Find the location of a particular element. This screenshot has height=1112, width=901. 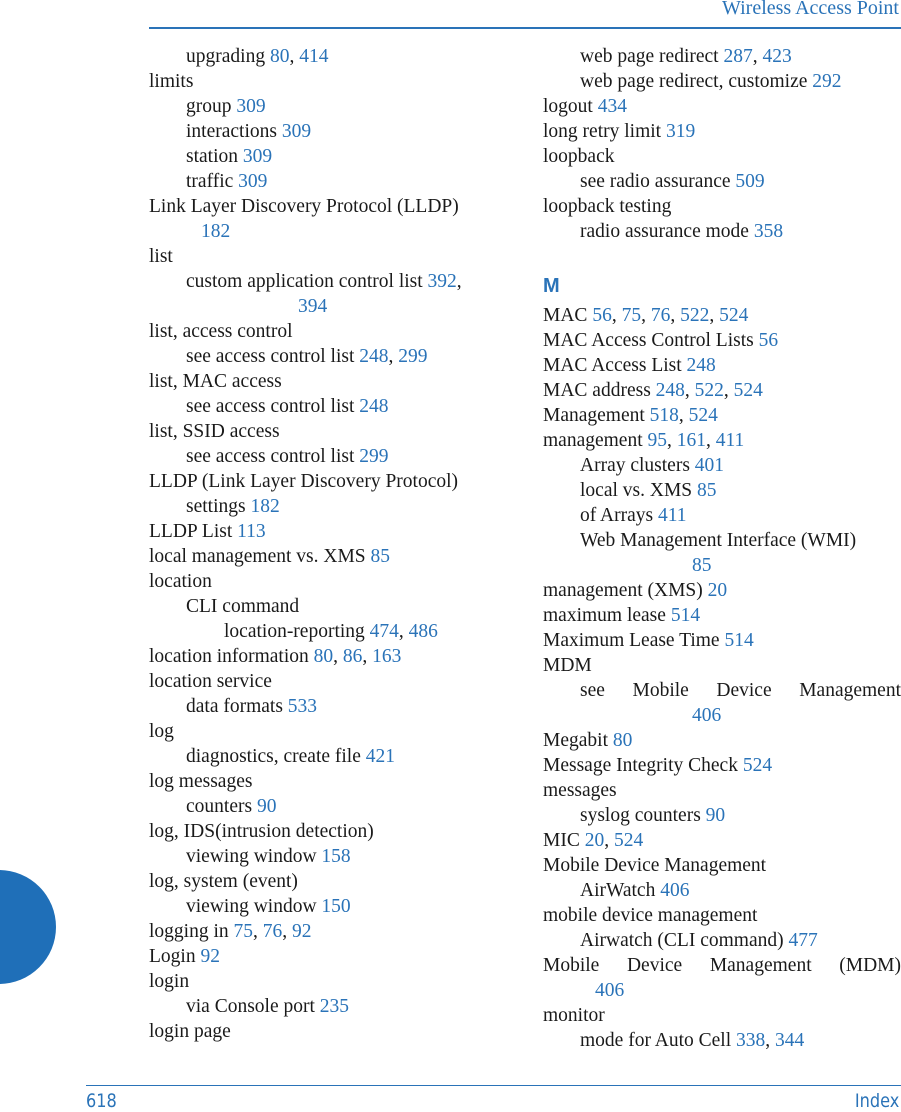

page-link: 509 is located at coordinates (749, 181).